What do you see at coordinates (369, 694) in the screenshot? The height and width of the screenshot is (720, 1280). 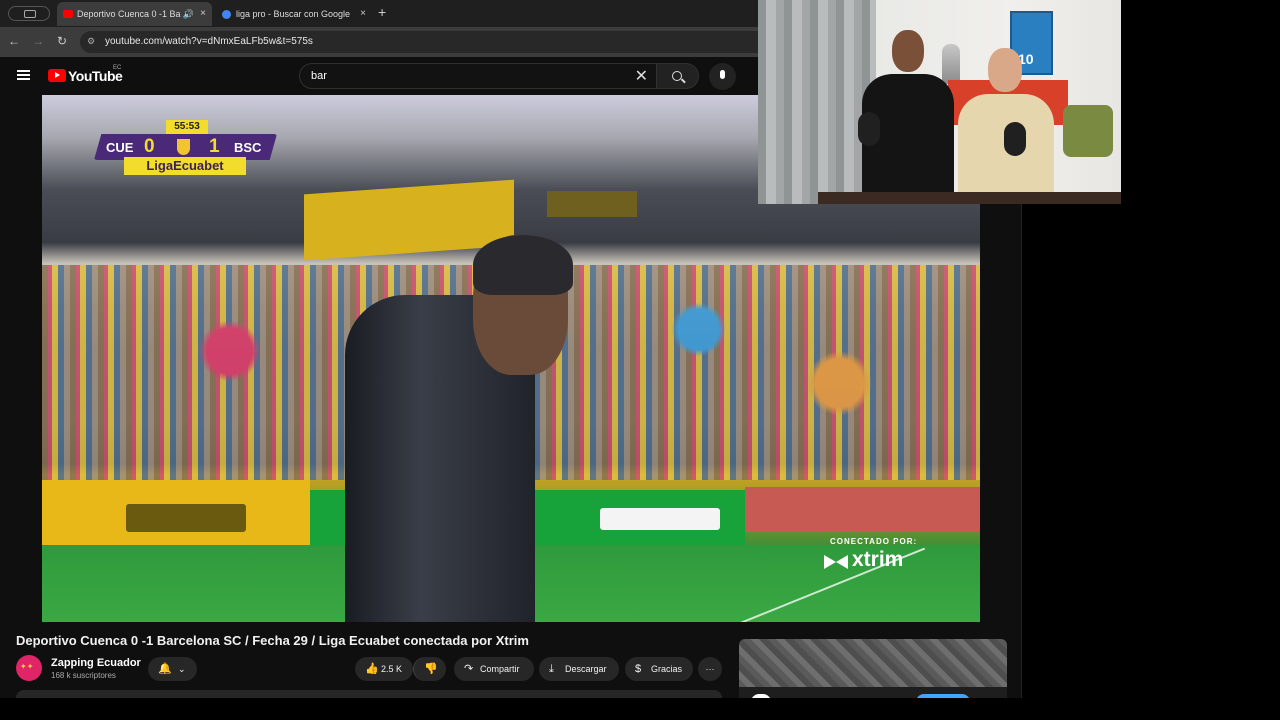 I see `description-box` at bounding box center [369, 694].